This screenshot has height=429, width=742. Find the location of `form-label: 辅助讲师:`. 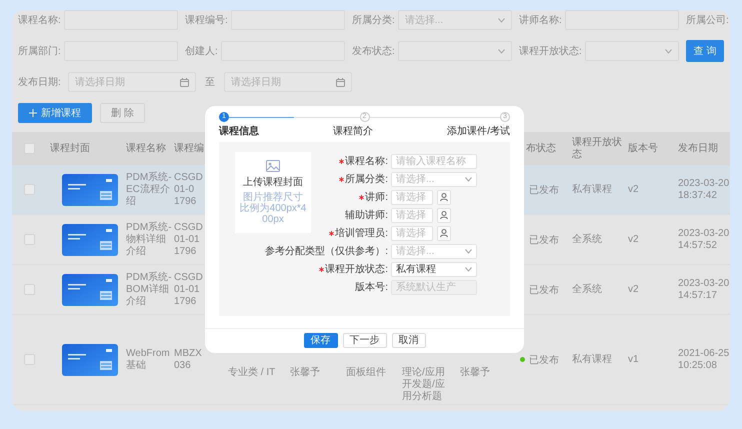

form-label: 辅助讲师: is located at coordinates (366, 215).